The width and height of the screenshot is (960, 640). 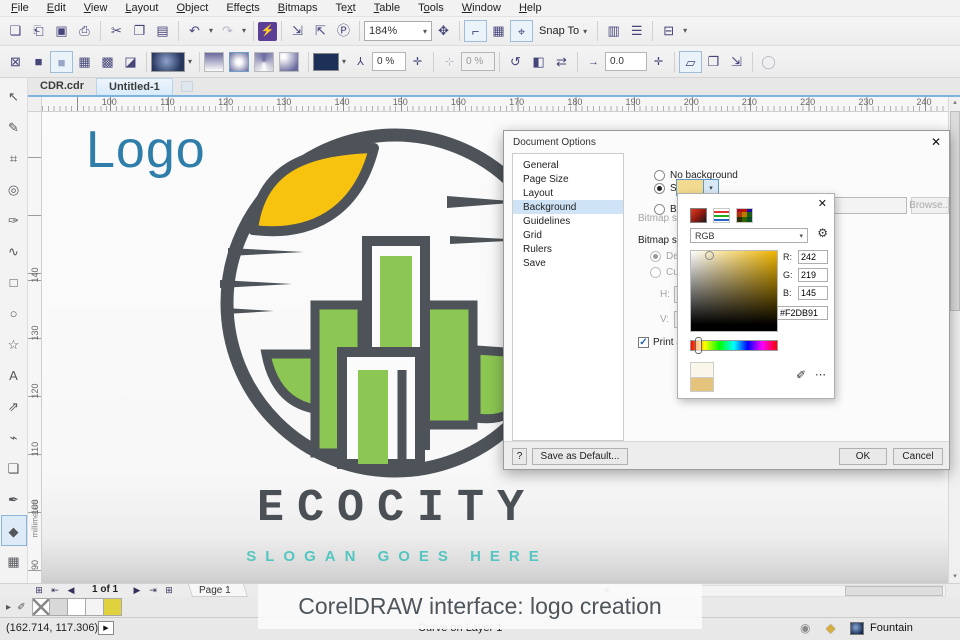 What do you see at coordinates (805, 628) in the screenshot?
I see `color-proof-icon: ◉` at bounding box center [805, 628].